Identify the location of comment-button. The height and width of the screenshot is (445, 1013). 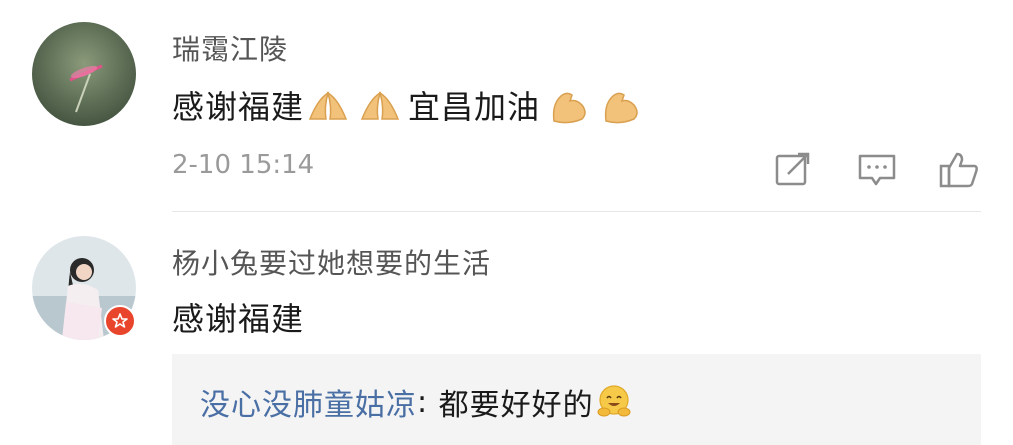
(877, 169).